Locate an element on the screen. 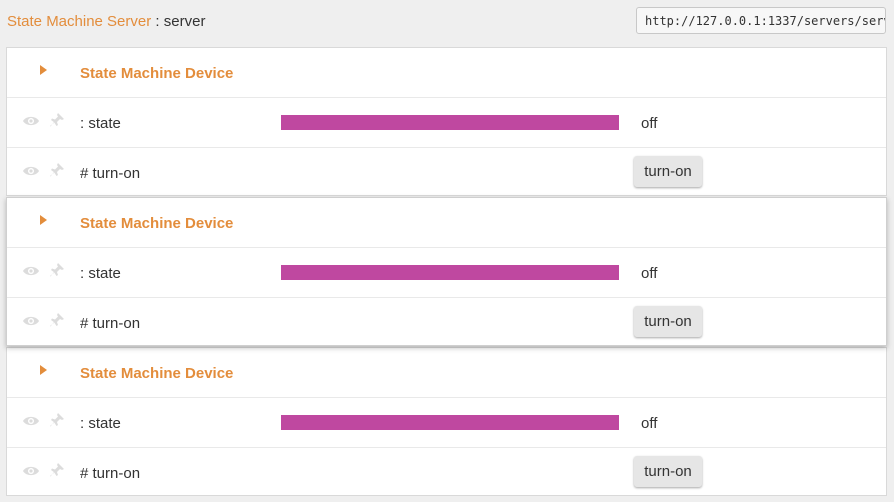 The width and height of the screenshot is (894, 502). breadcrumb: State Machine Server : server is located at coordinates (106, 21).